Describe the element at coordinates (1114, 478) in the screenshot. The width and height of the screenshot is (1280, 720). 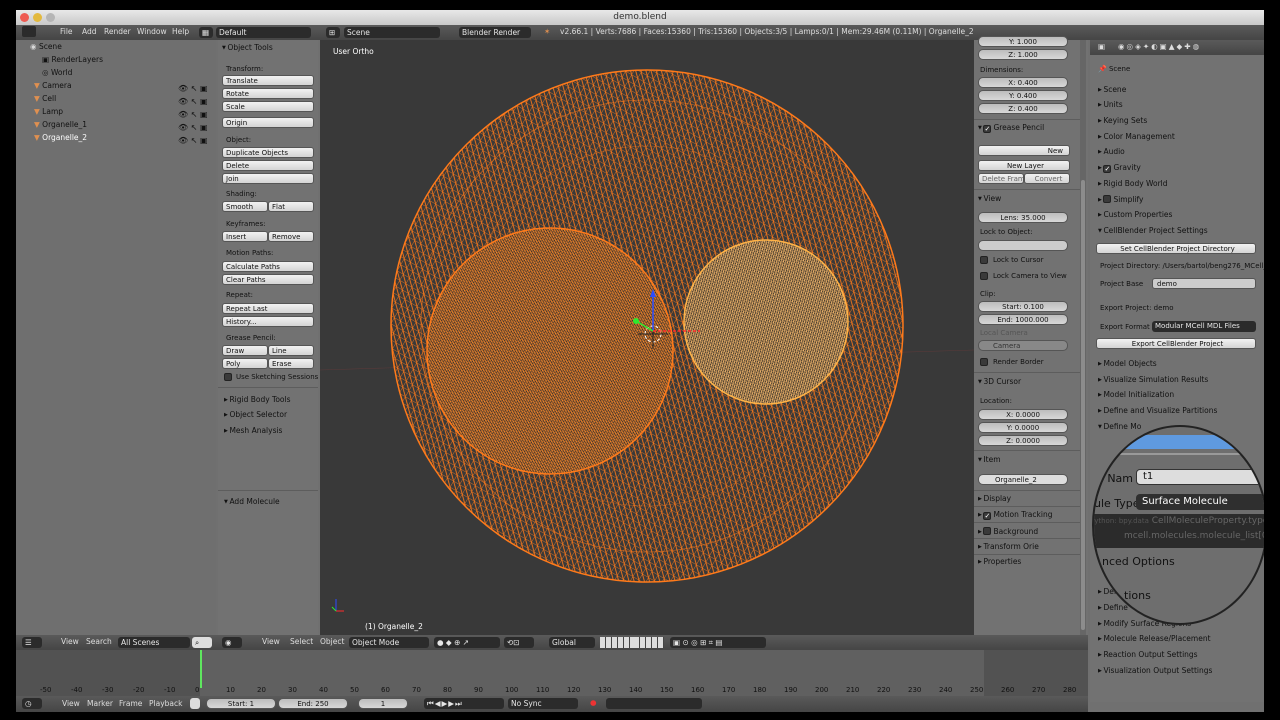
I see `molecule-name-label: le Nam` at that location.